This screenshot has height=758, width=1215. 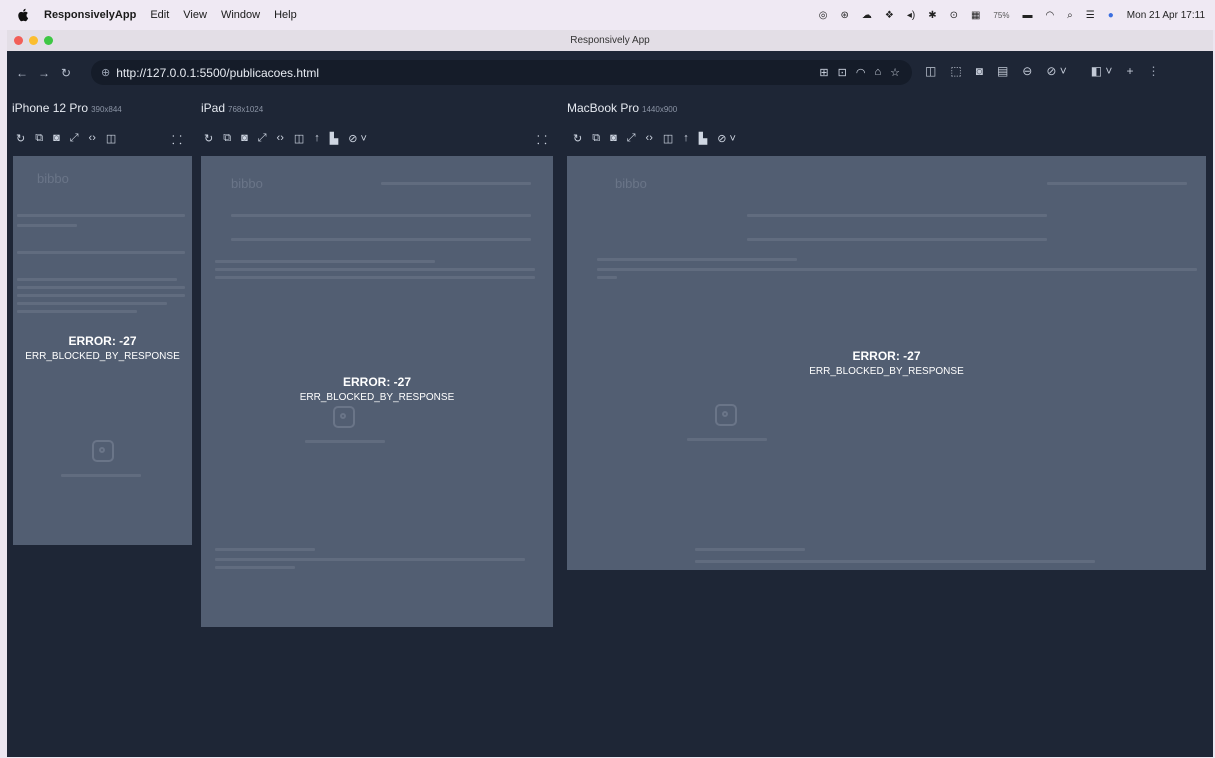 I want to click on sync-icon: ⊛, so click(x=844, y=15).